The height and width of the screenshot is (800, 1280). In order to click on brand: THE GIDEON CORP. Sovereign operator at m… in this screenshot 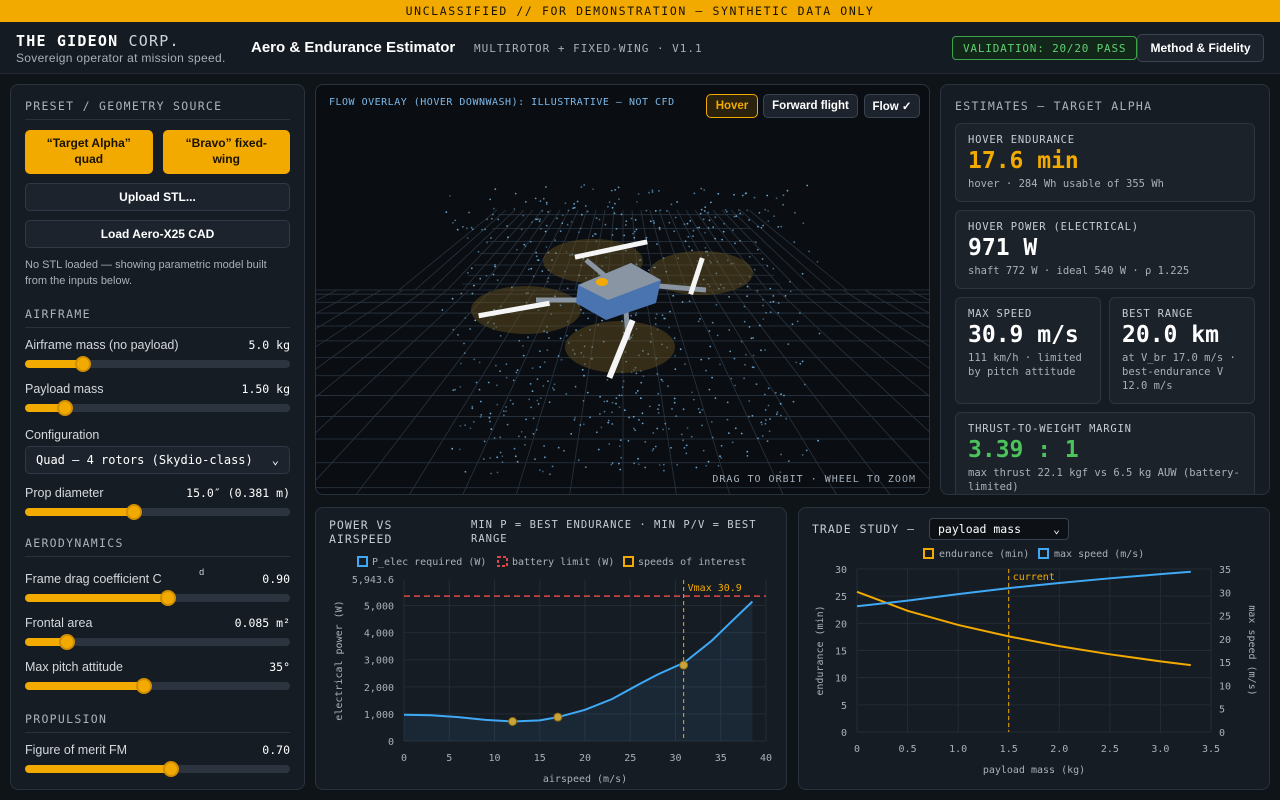, I will do `click(121, 48)`.